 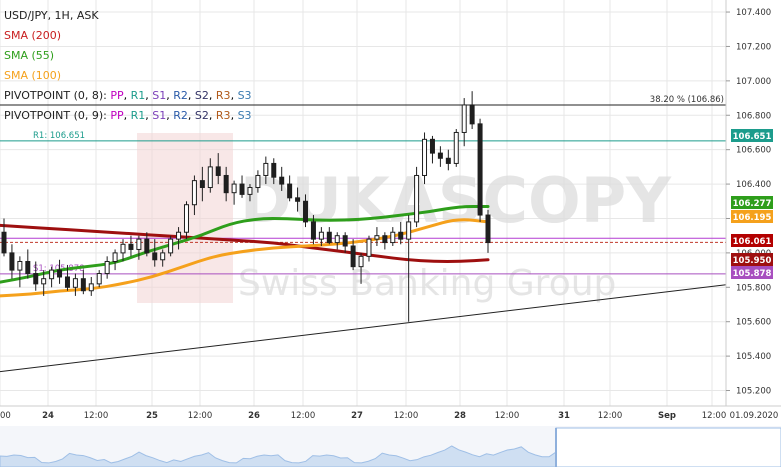 What do you see at coordinates (667, 416) in the screenshot?
I see `x-tick-label: Sep` at bounding box center [667, 416].